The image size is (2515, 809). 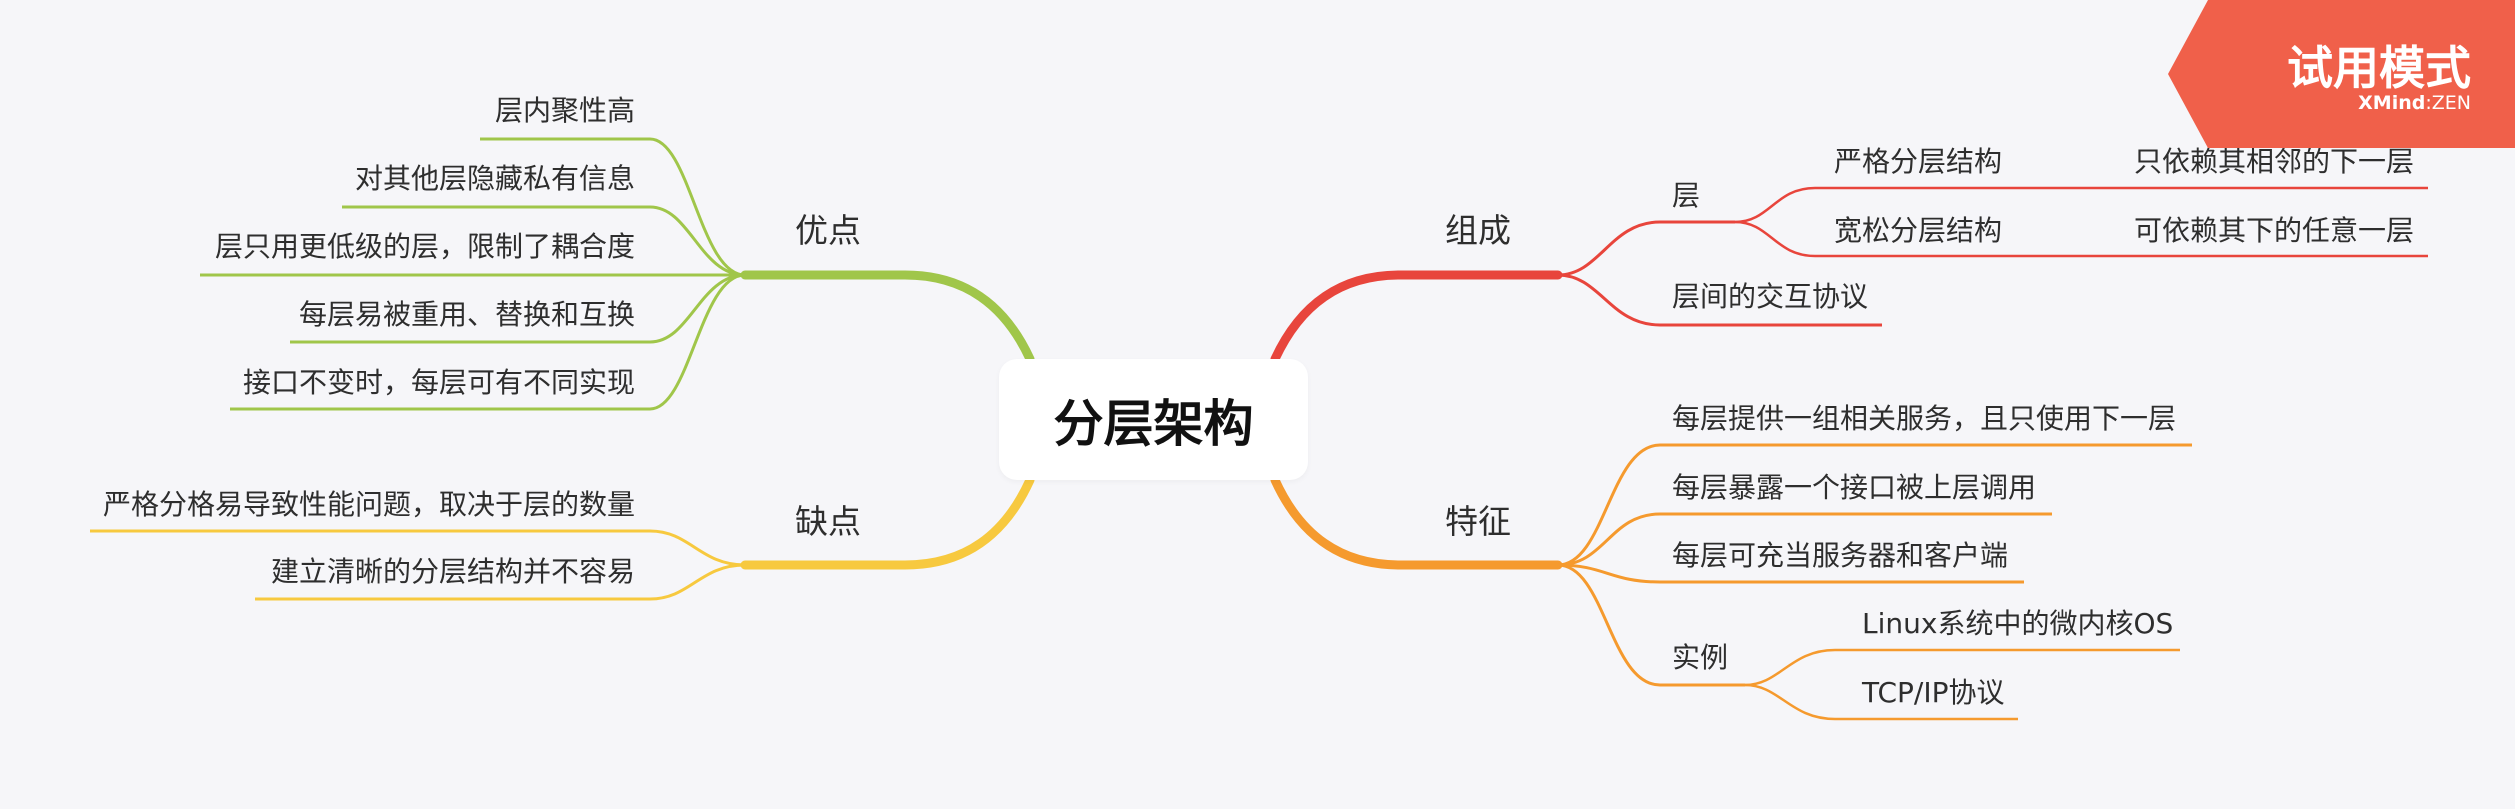 What do you see at coordinates (495, 178) in the screenshot?
I see `topic-pro-information-hiding: 对其他层隐藏私有信息` at bounding box center [495, 178].